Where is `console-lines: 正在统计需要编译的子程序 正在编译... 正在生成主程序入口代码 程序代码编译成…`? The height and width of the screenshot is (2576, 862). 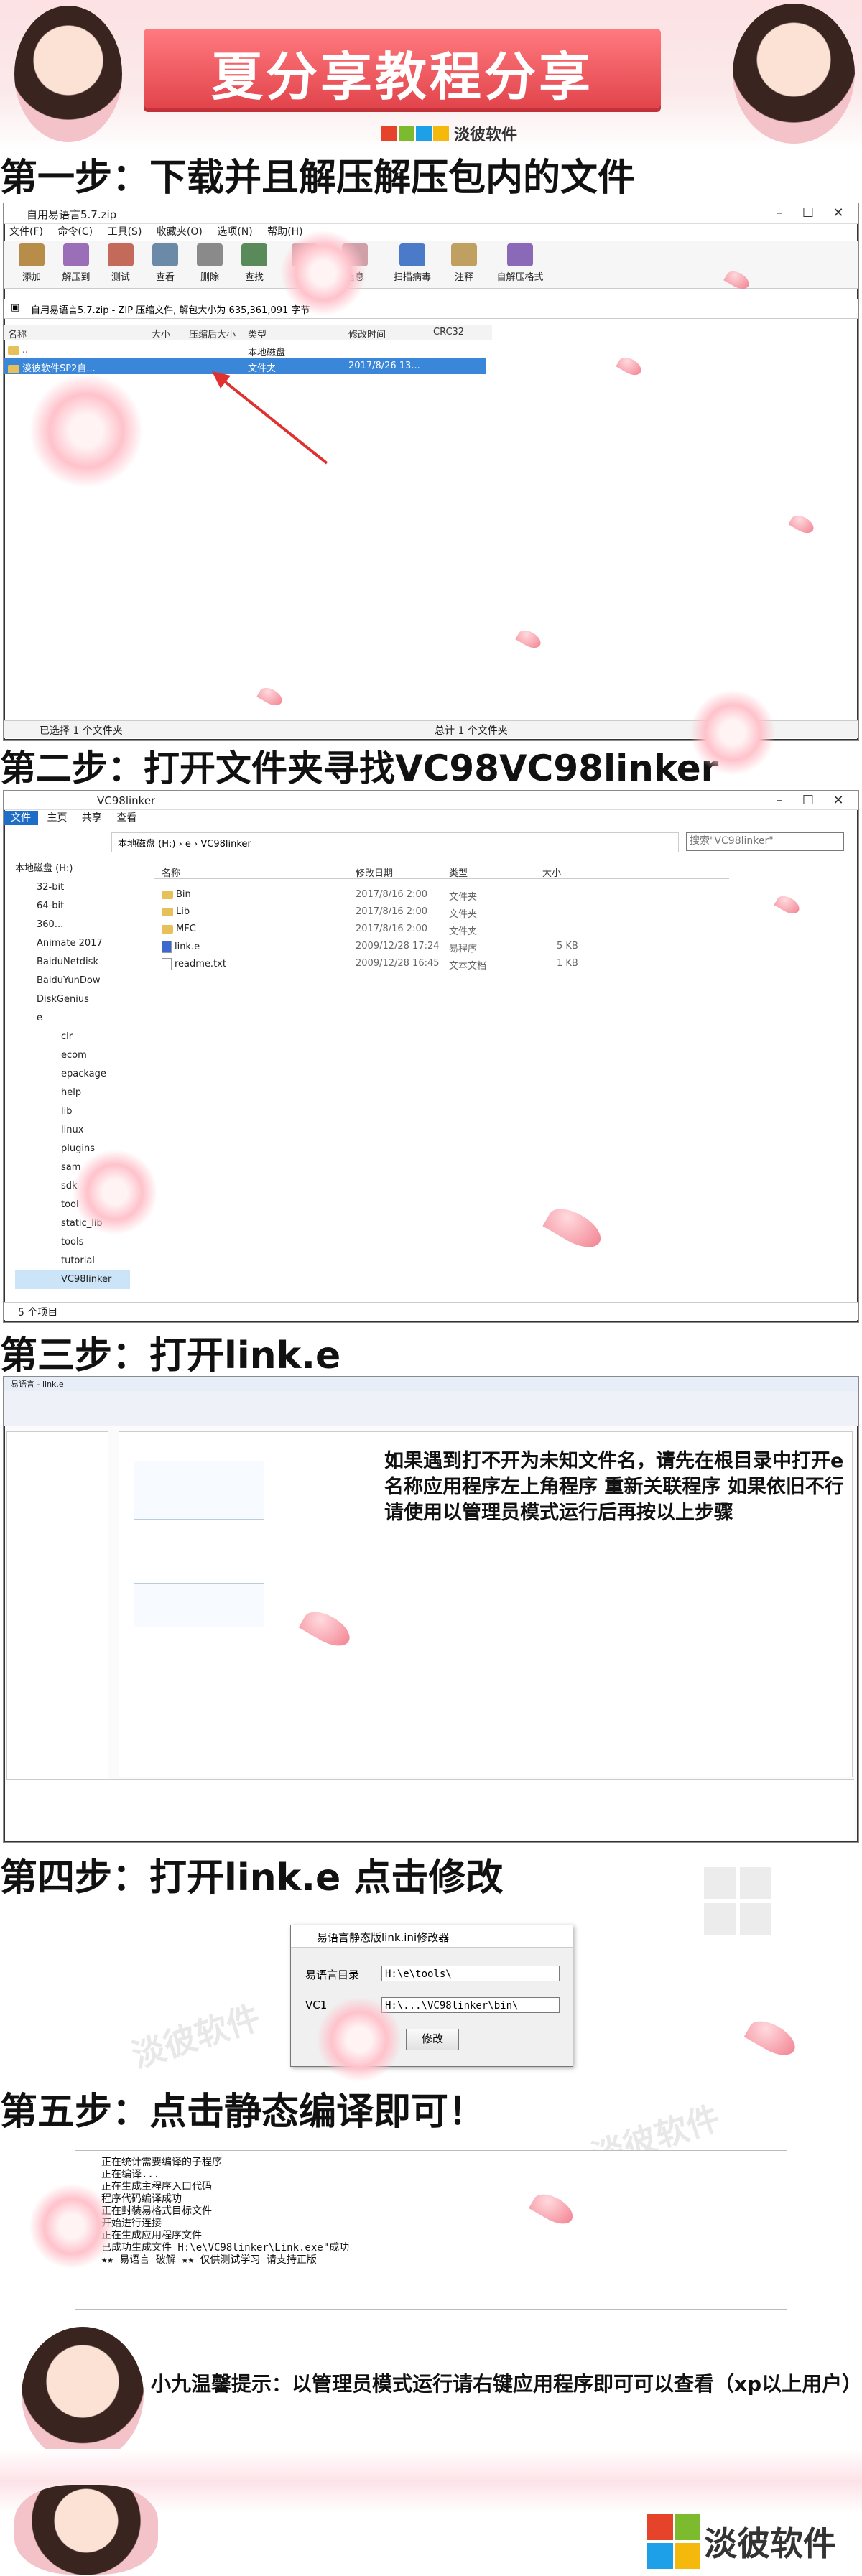 console-lines: 正在统计需要编译的子程序 正在编译... 正在生成主程序入口代码 程序代码编译成… is located at coordinates (226, 2211).